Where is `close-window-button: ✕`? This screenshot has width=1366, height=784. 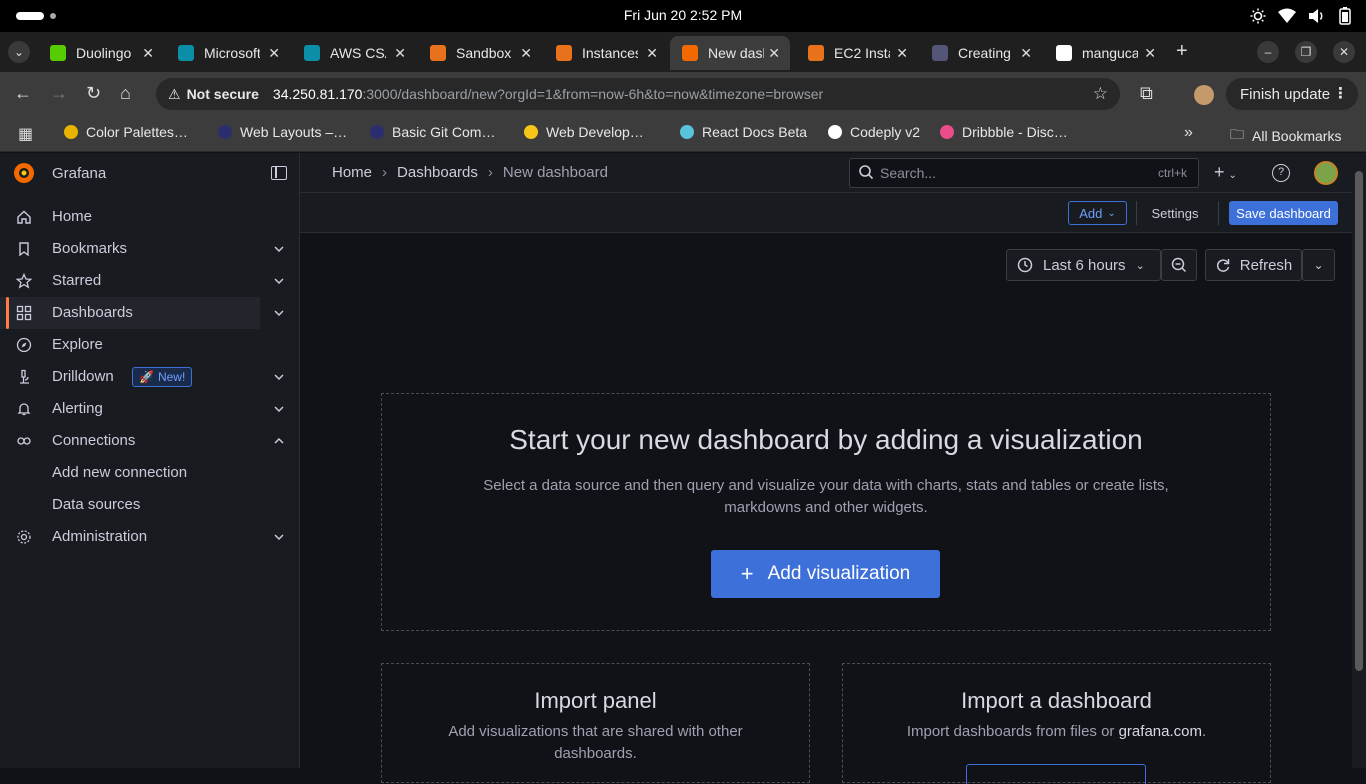
close-window-button: ✕ is located at coordinates (1344, 52).